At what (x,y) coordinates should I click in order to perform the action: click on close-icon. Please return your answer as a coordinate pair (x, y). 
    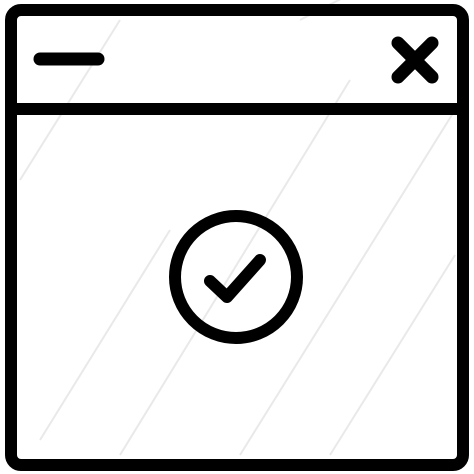
    Looking at the image, I should click on (415, 60).